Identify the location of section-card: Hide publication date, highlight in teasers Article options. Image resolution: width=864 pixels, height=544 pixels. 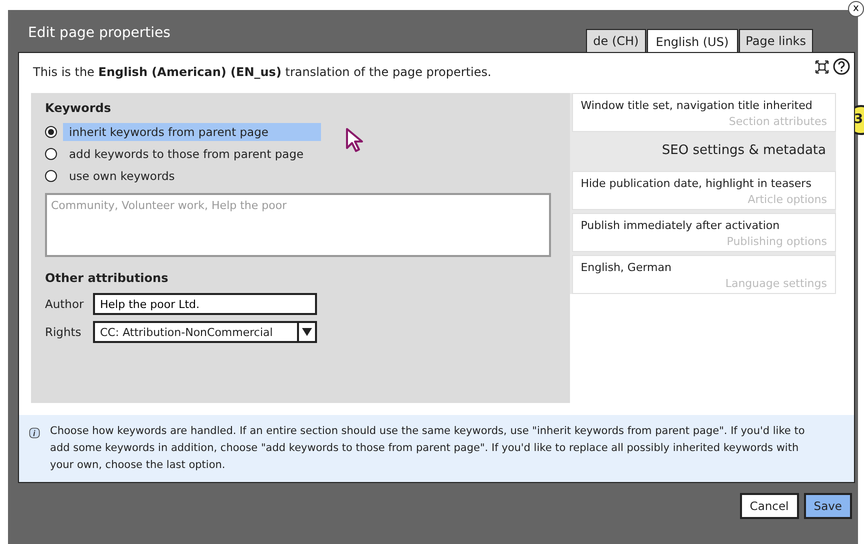
(704, 190).